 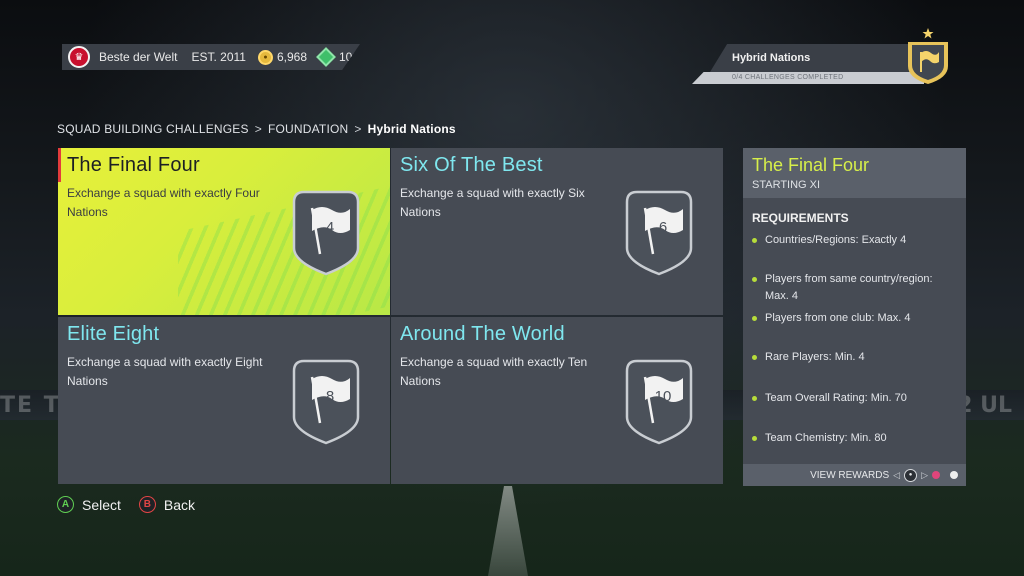 I want to click on sbc-progress-text: 0/4 CHALLENGES COMPLETED, so click(x=808, y=78).